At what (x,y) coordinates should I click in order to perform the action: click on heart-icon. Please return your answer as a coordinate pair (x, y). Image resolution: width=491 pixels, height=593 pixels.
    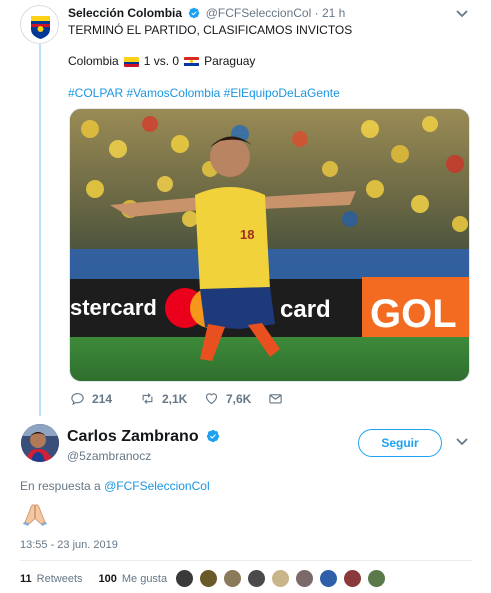
    Looking at the image, I should click on (211, 399).